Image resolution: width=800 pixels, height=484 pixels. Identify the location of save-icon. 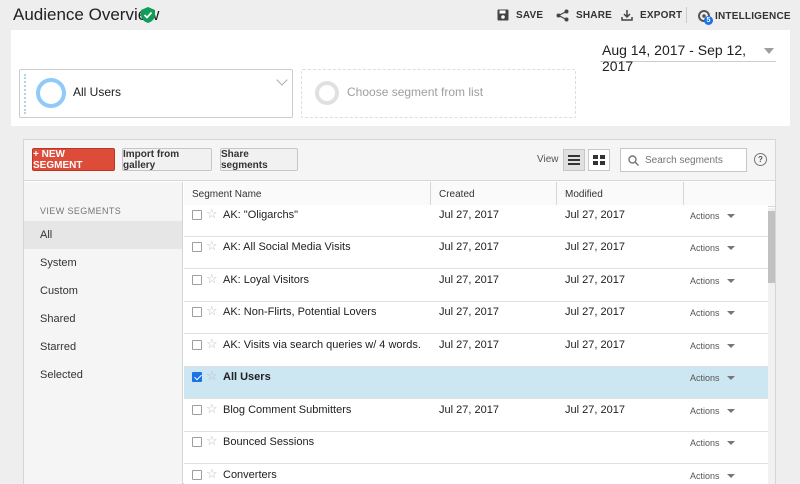
(503, 15).